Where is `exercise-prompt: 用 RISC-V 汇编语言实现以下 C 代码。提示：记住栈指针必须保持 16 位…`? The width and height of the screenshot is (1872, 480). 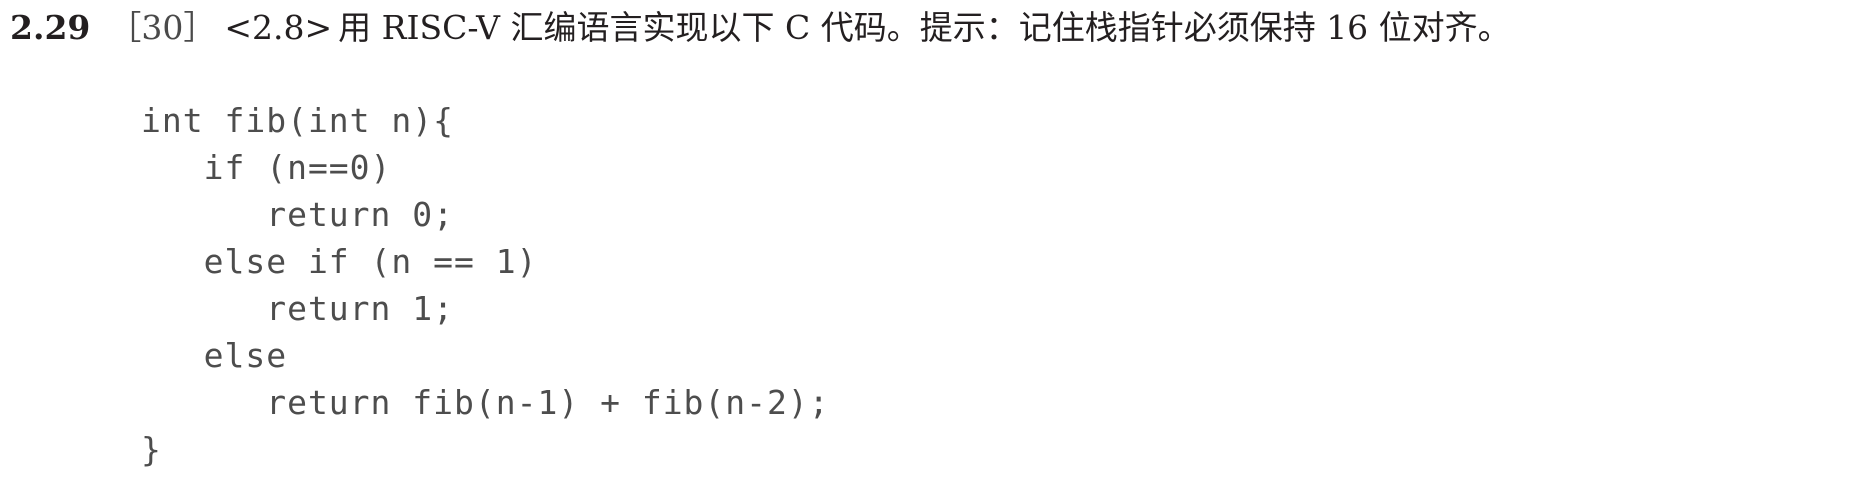 exercise-prompt: 用 RISC-V 汇编语言实现以下 C 代码。提示：记住栈指针必须保持 16 位… is located at coordinates (924, 27).